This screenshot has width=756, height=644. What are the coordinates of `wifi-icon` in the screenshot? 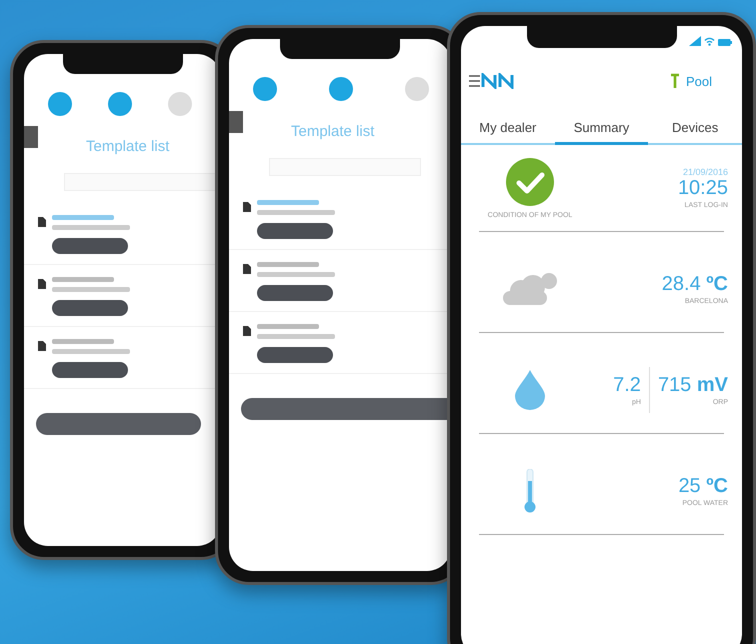 It's located at (709, 41).